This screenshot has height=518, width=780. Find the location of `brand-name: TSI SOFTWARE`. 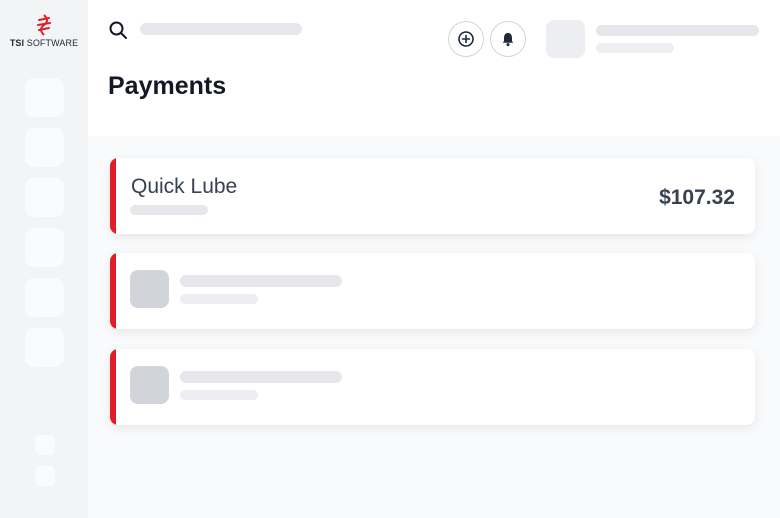

brand-name: TSI SOFTWARE is located at coordinates (44, 43).